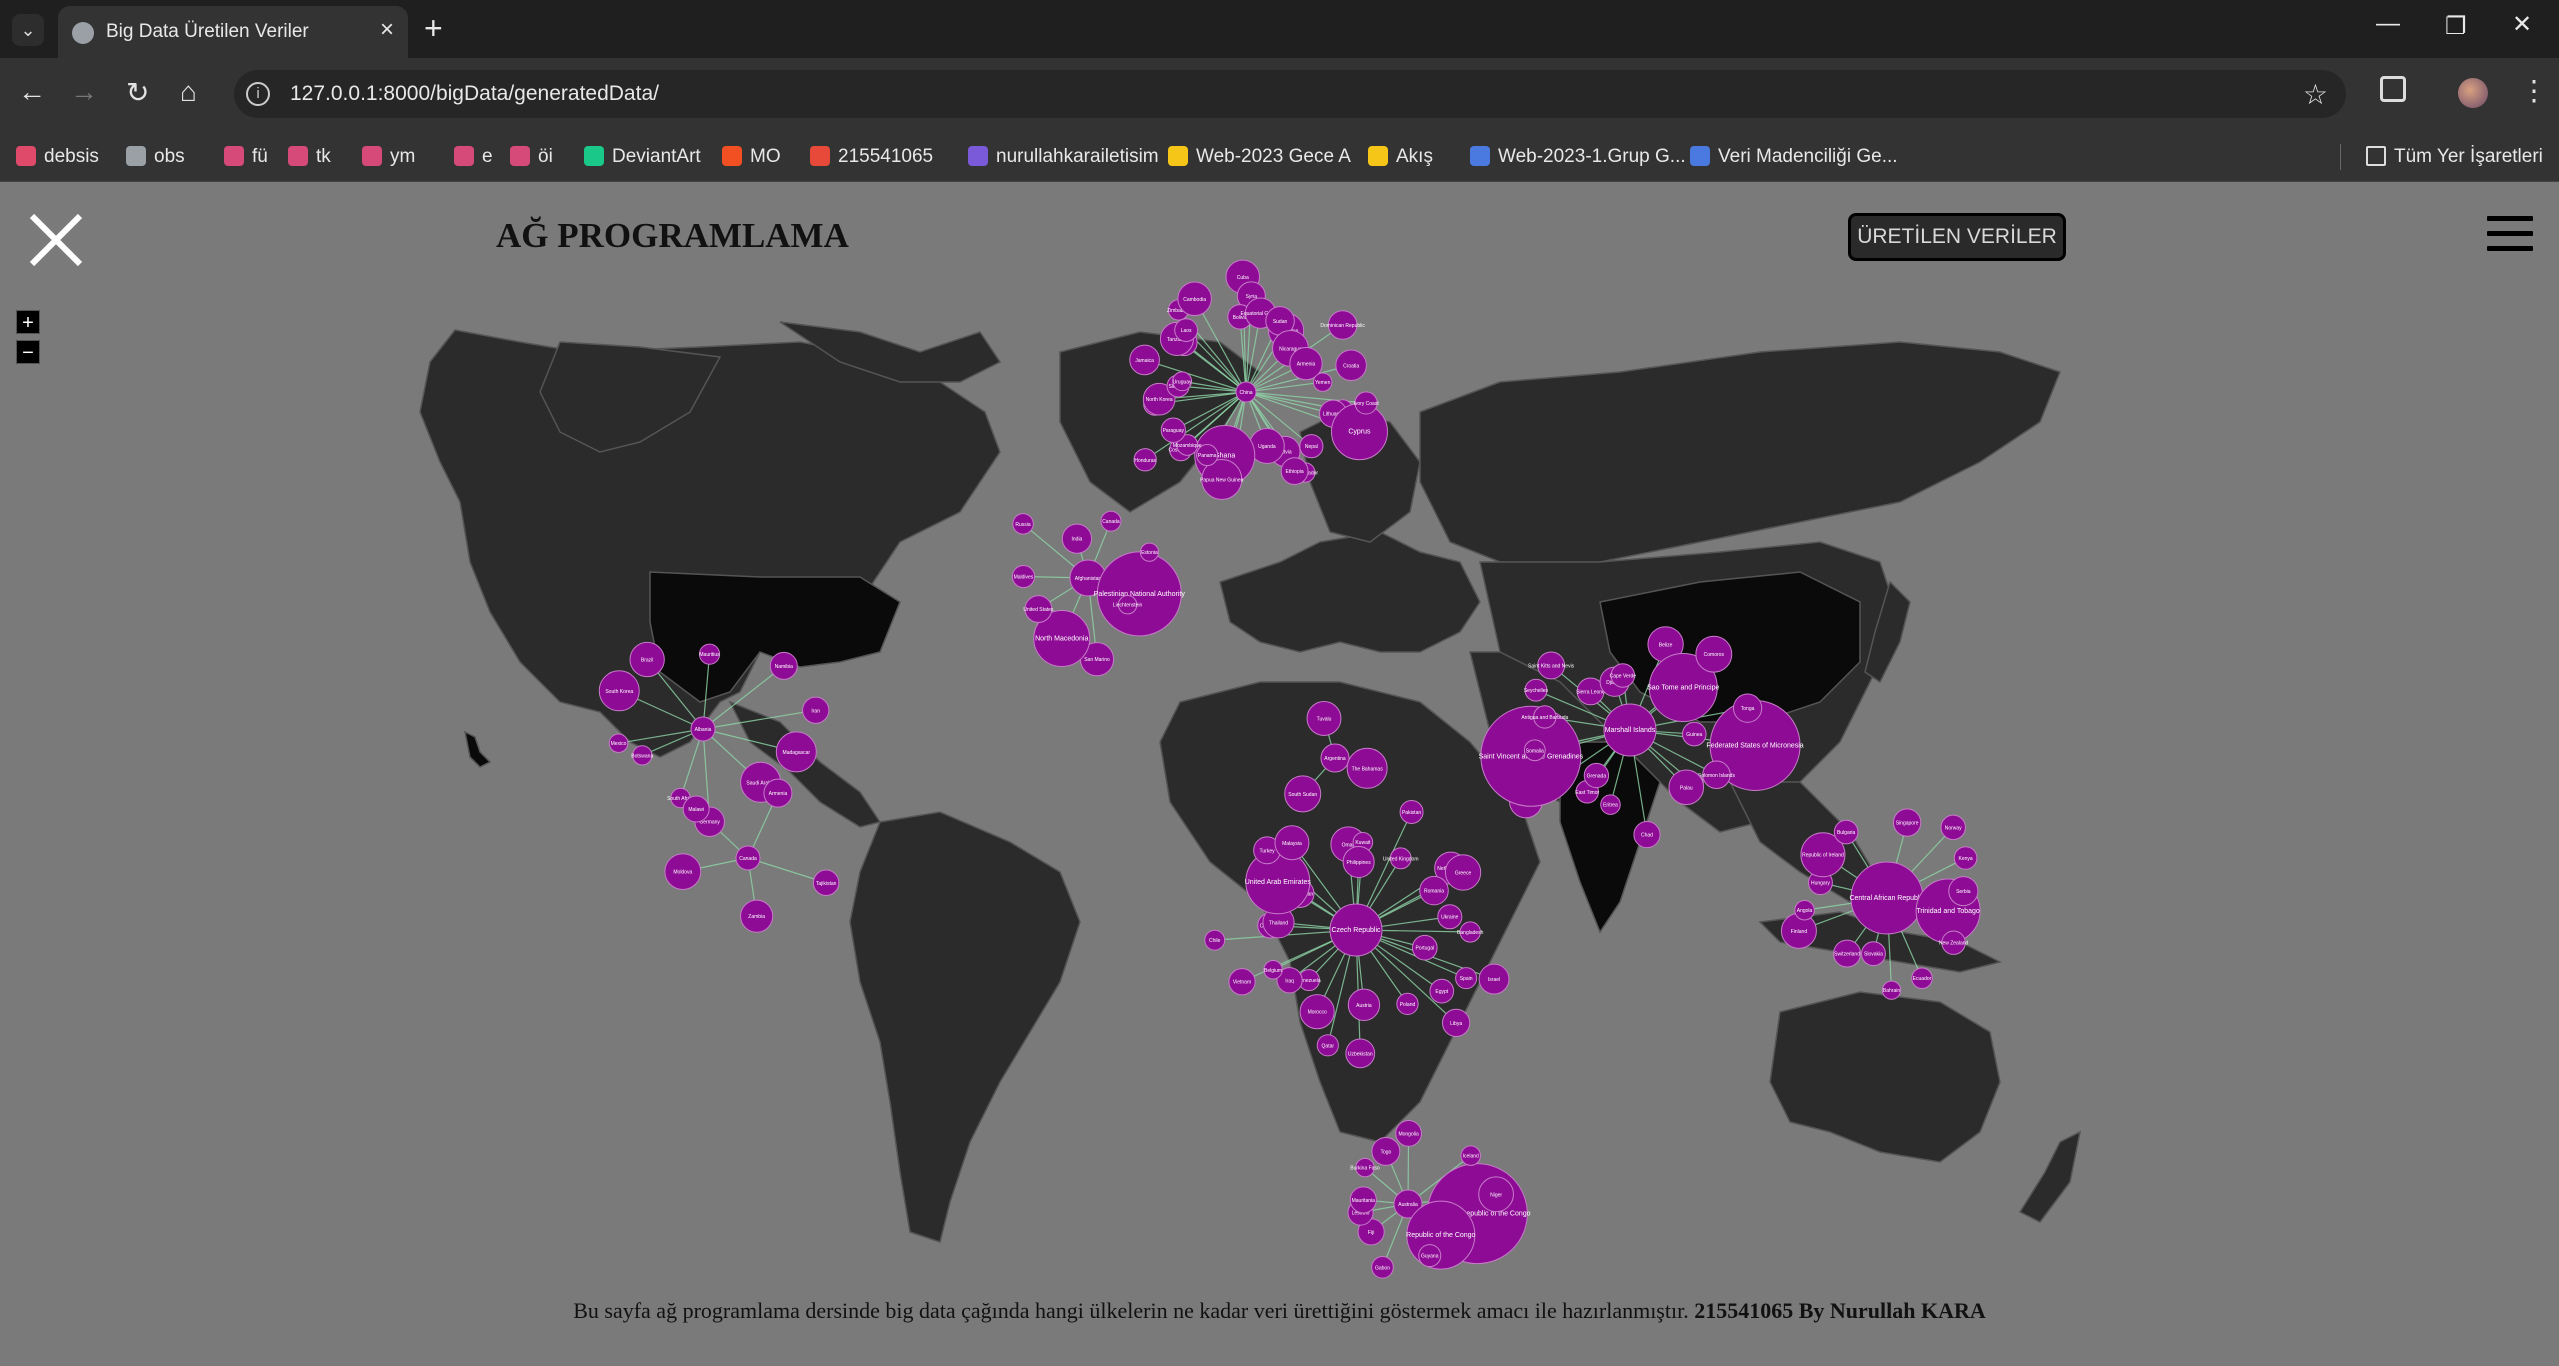 The width and height of the screenshot is (2559, 1366). What do you see at coordinates (1957, 237) in the screenshot?
I see `generated-data-button: ÜRETİLEN VERİLER` at bounding box center [1957, 237].